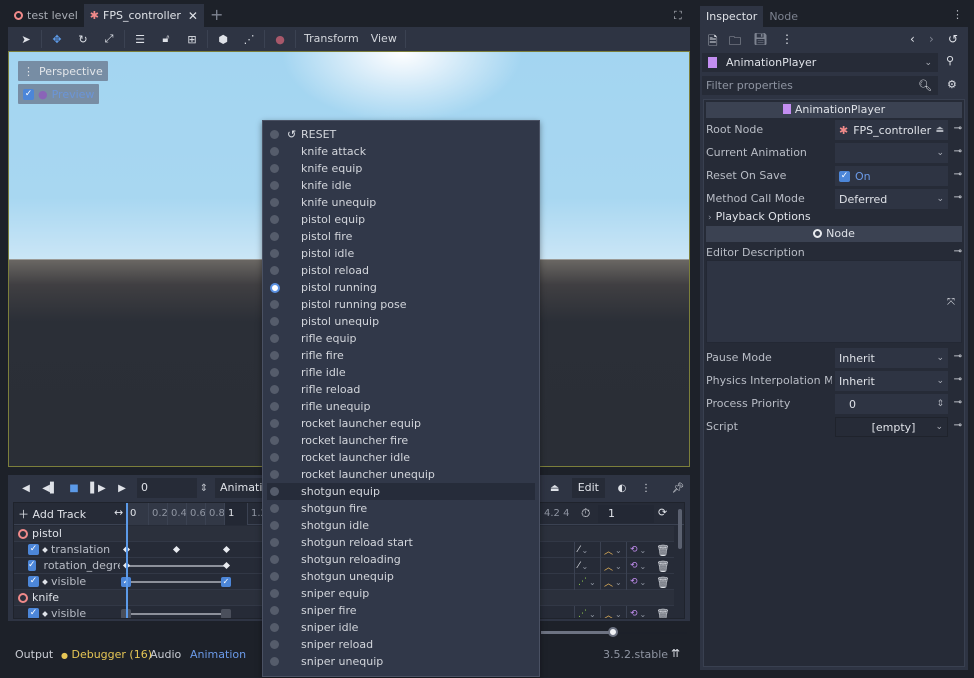 The width and height of the screenshot is (974, 678). Describe the element at coordinates (167, 488) in the screenshot. I see `time-field: 0` at that location.